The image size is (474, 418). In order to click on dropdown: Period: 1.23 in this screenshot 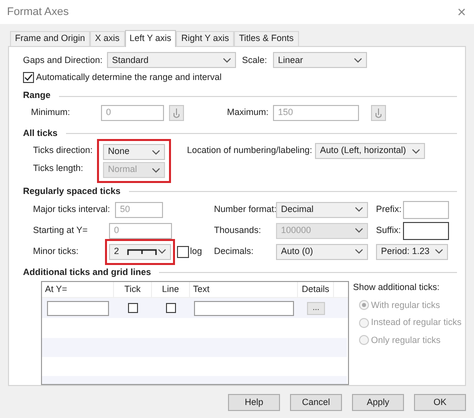, I will do `click(412, 252)`.